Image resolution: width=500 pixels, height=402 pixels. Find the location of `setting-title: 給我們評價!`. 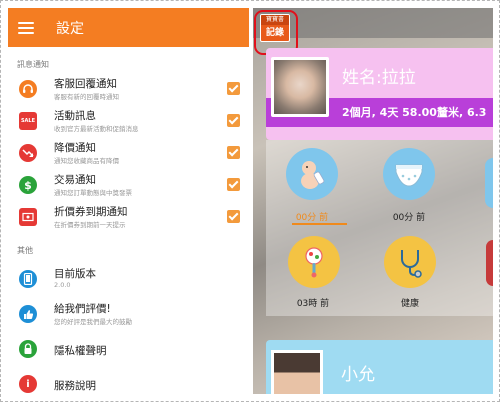

setting-title: 給我們評價! is located at coordinates (82, 309).